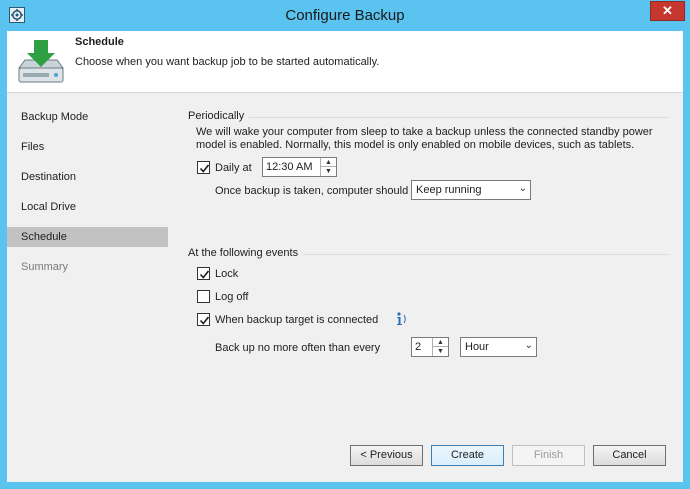 Image resolution: width=690 pixels, height=489 pixels. What do you see at coordinates (87, 177) in the screenshot?
I see `nav-item-destination: Destination` at bounding box center [87, 177].